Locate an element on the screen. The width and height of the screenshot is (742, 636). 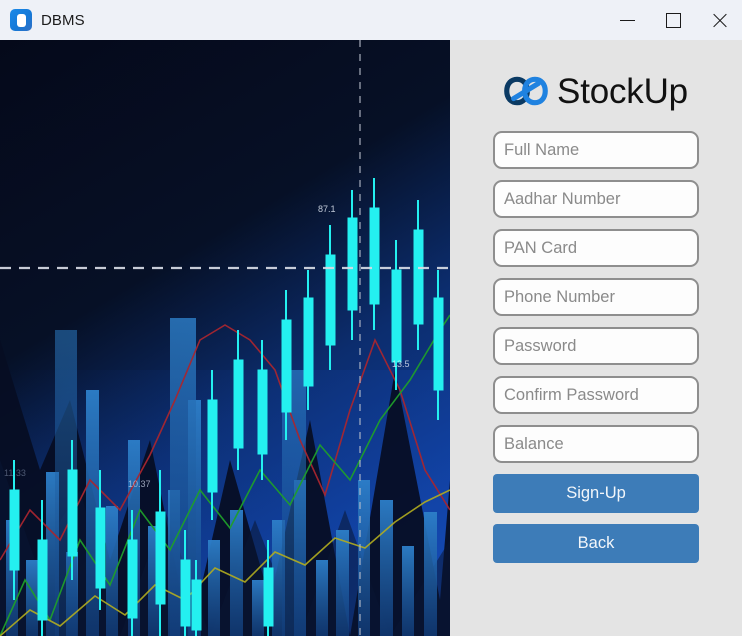
chart-annotation-low: 10.37 is located at coordinates (139, 484).